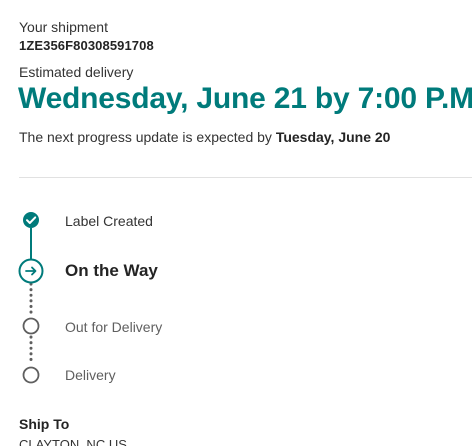 The width and height of the screenshot is (472, 446). What do you see at coordinates (109, 221) in the screenshot?
I see `step-label-created: Label Created` at bounding box center [109, 221].